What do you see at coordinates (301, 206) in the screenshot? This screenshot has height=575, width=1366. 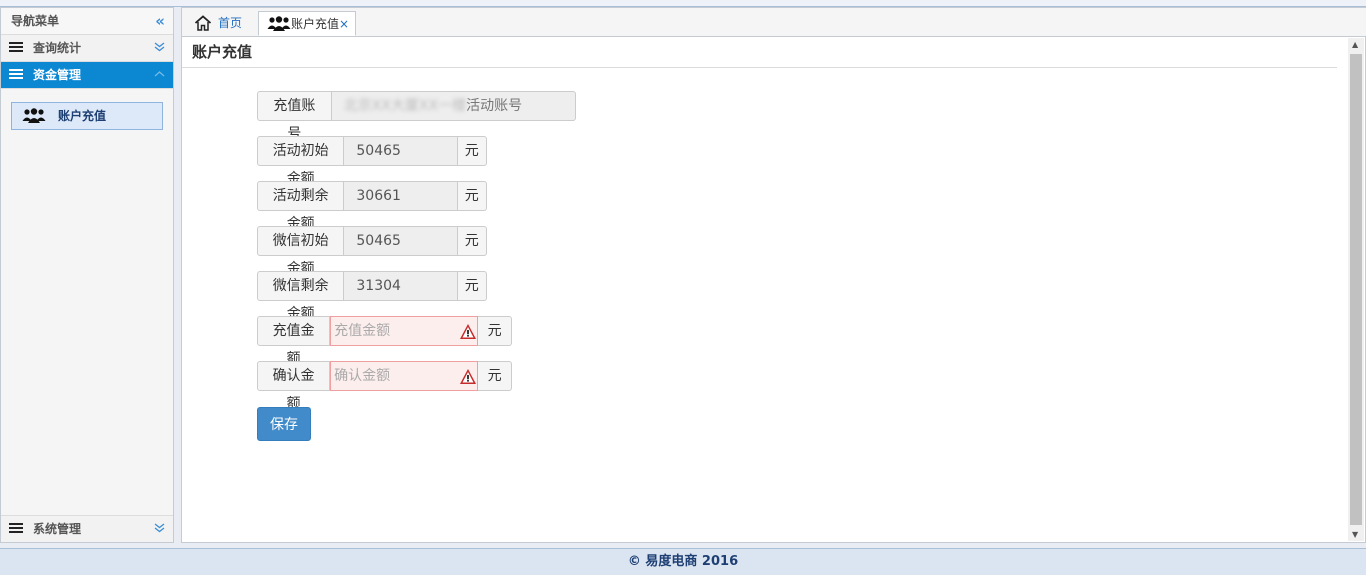 I see `activity-remaining-label: 活动剩余金额` at bounding box center [301, 206].